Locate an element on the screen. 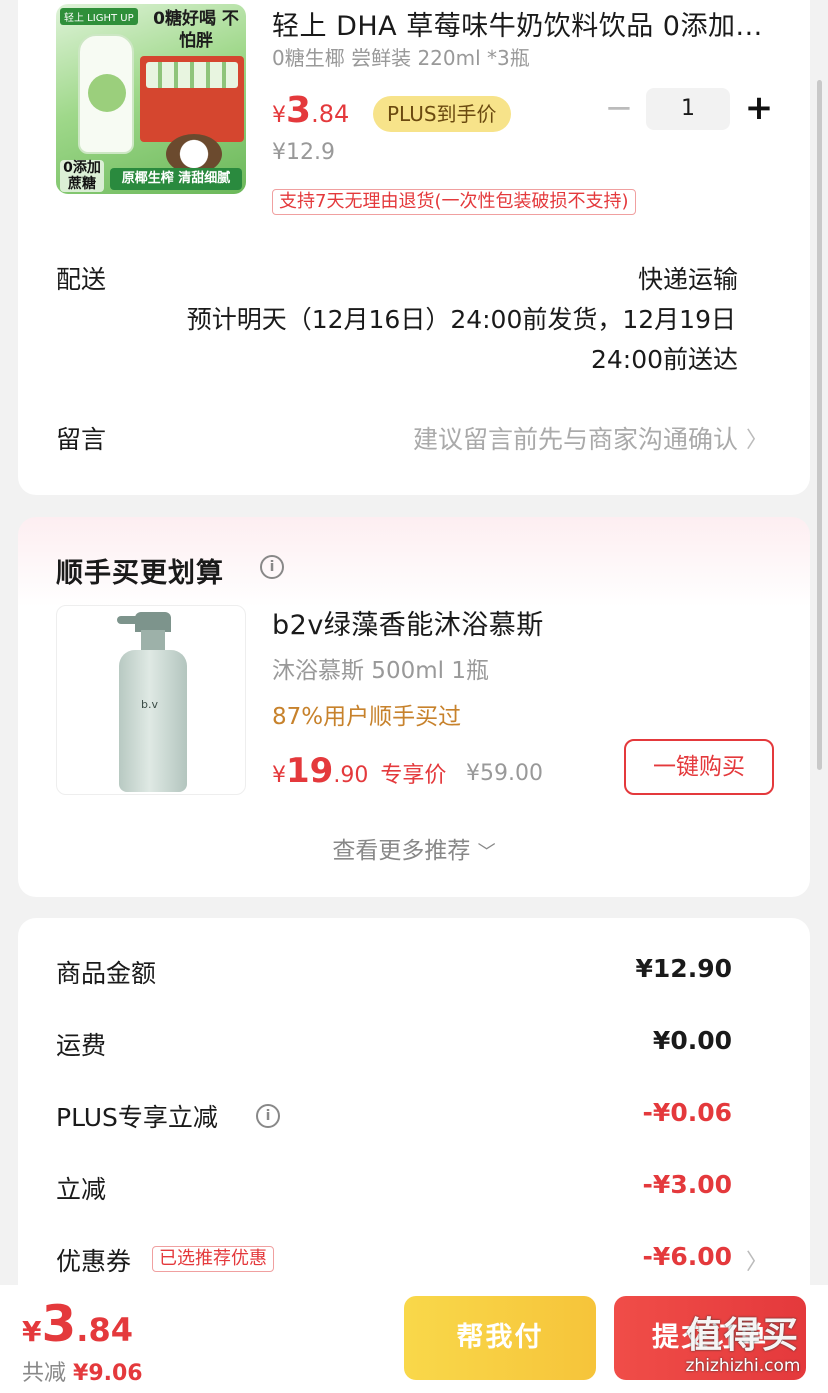  price-decimal: .84 is located at coordinates (330, 114).